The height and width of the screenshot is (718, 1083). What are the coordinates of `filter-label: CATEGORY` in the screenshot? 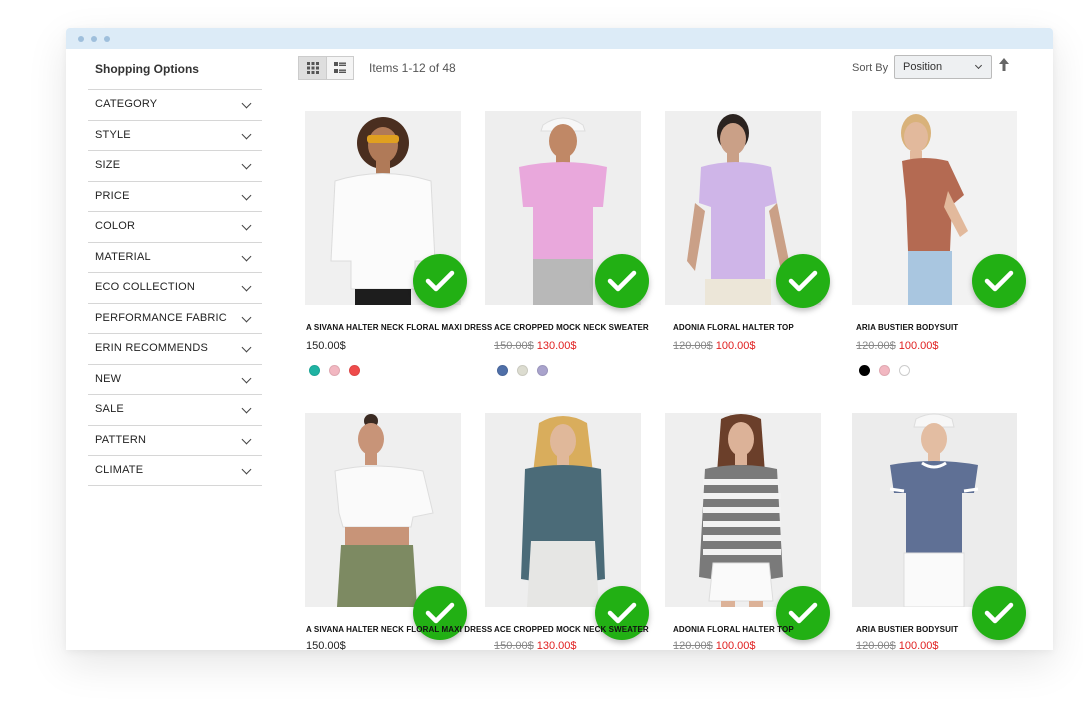 It's located at (126, 104).